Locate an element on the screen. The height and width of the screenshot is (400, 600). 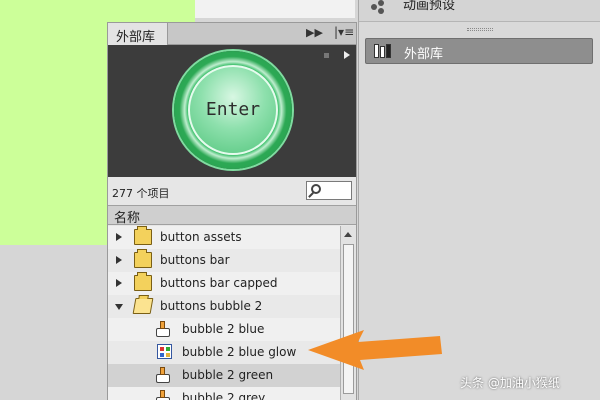
collapse-arrow-icon is located at coordinates (119, 307).